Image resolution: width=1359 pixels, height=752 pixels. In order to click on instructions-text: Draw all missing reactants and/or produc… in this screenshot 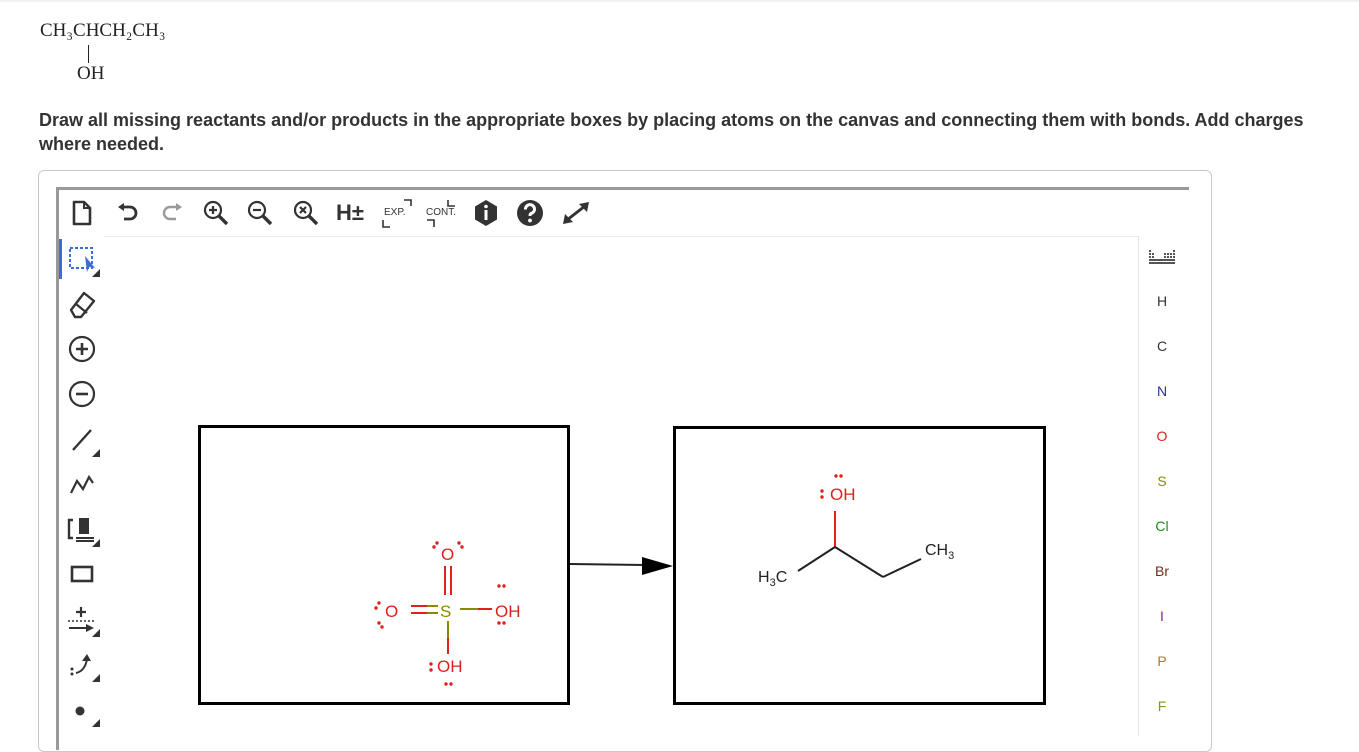, I will do `click(671, 132)`.